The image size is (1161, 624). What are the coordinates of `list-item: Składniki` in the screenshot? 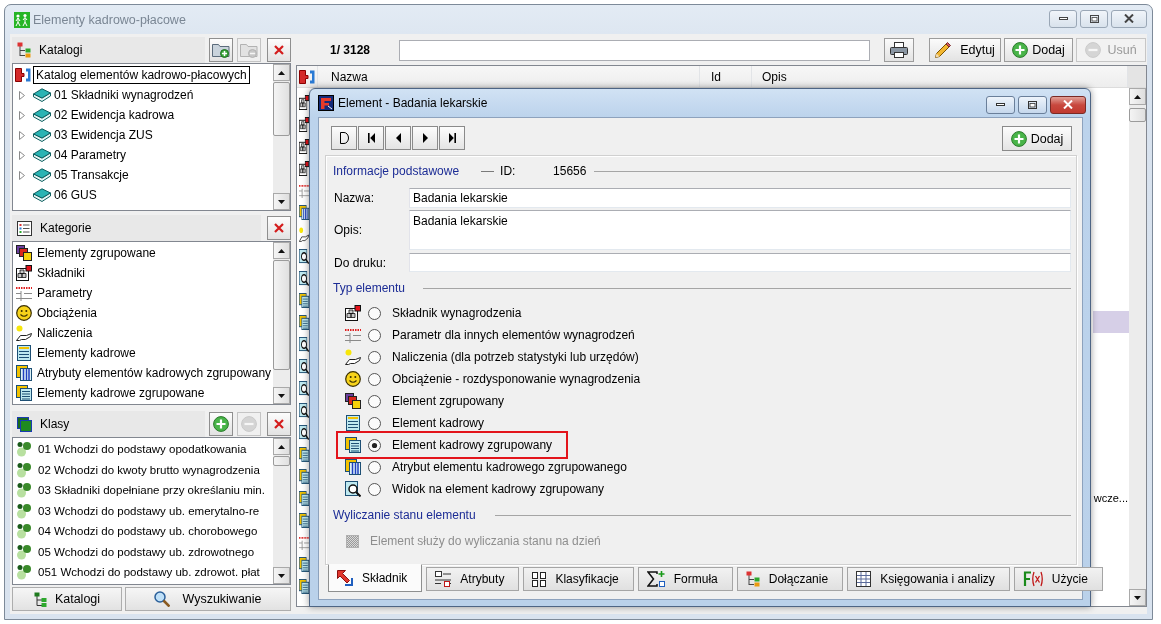 It's located at (143, 273).